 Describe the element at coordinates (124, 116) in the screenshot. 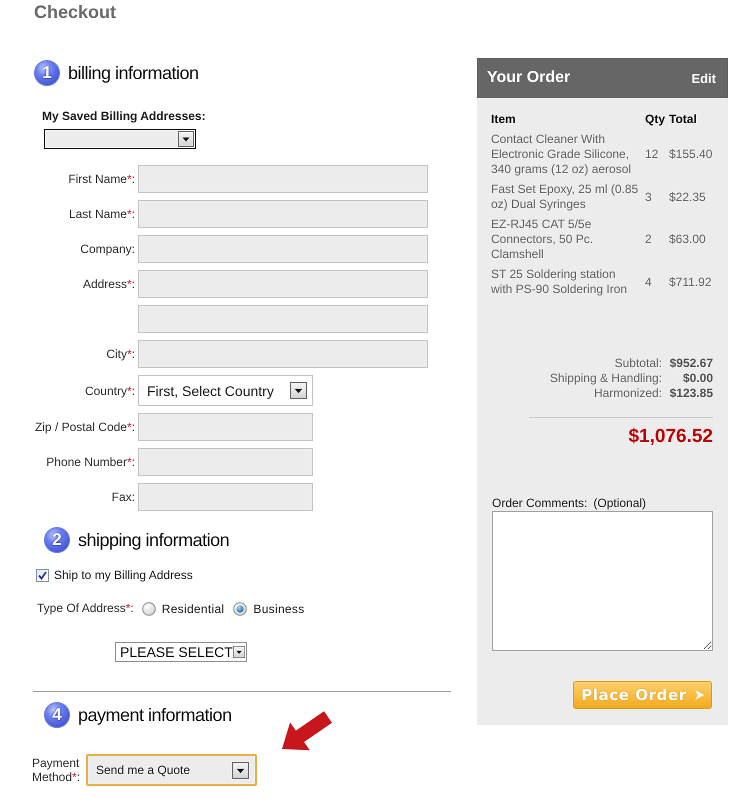

I see `saved-addresses-label: My Saved Billing Addresses:` at that location.